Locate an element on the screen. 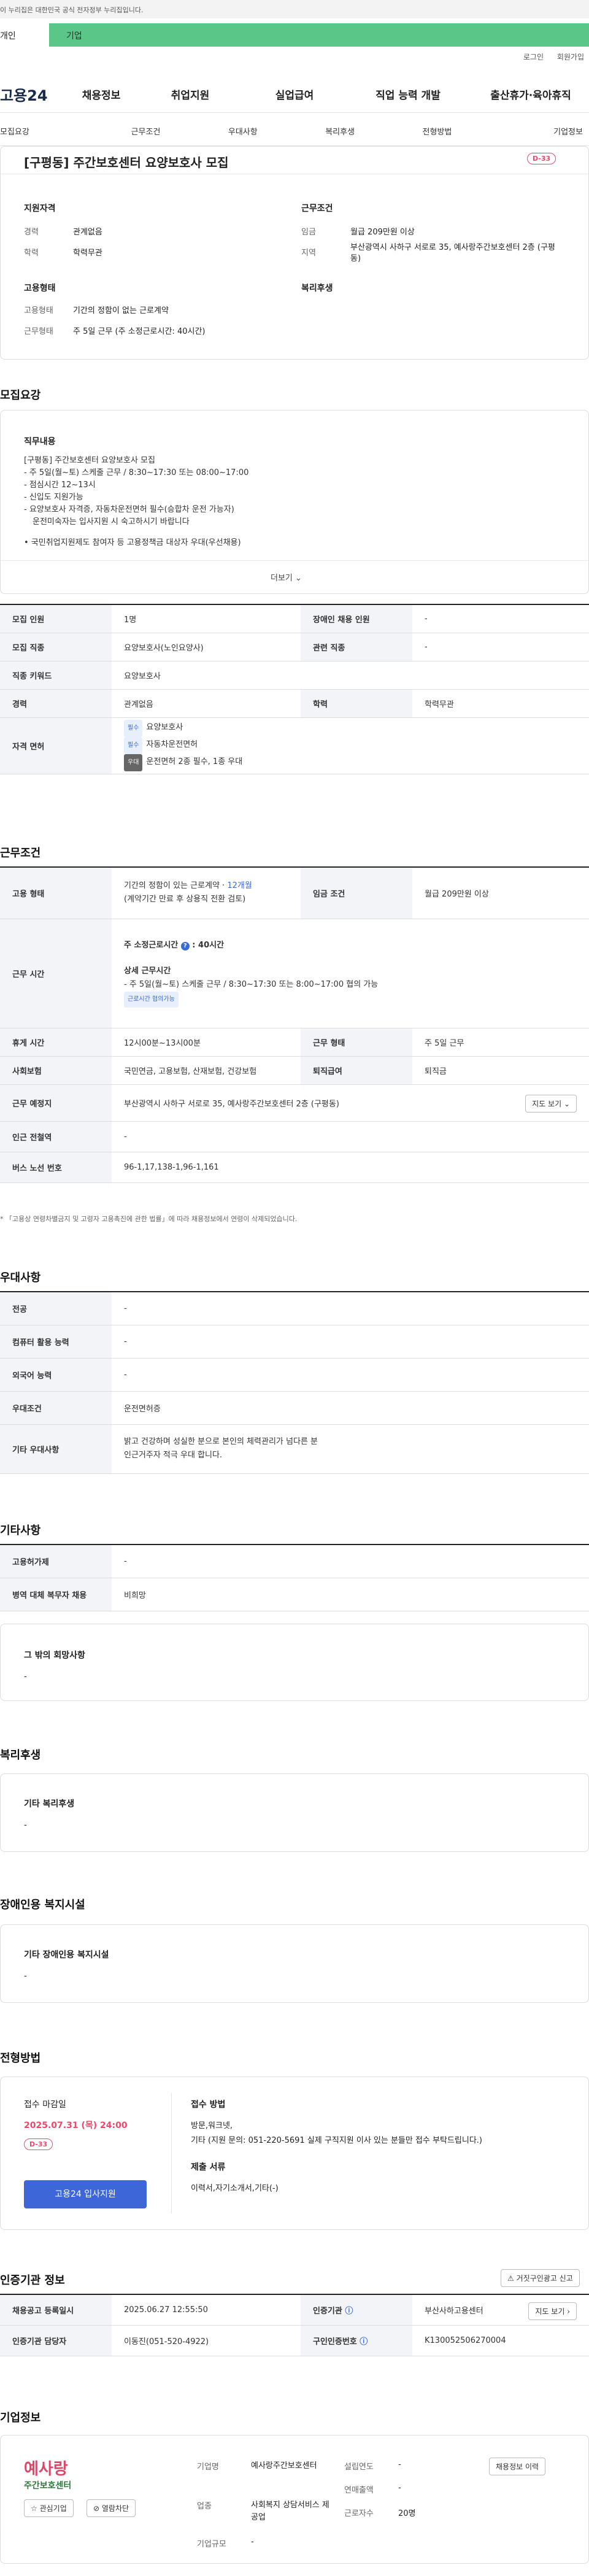  deadline-title: 접수 마감일 is located at coordinates (45, 2105).